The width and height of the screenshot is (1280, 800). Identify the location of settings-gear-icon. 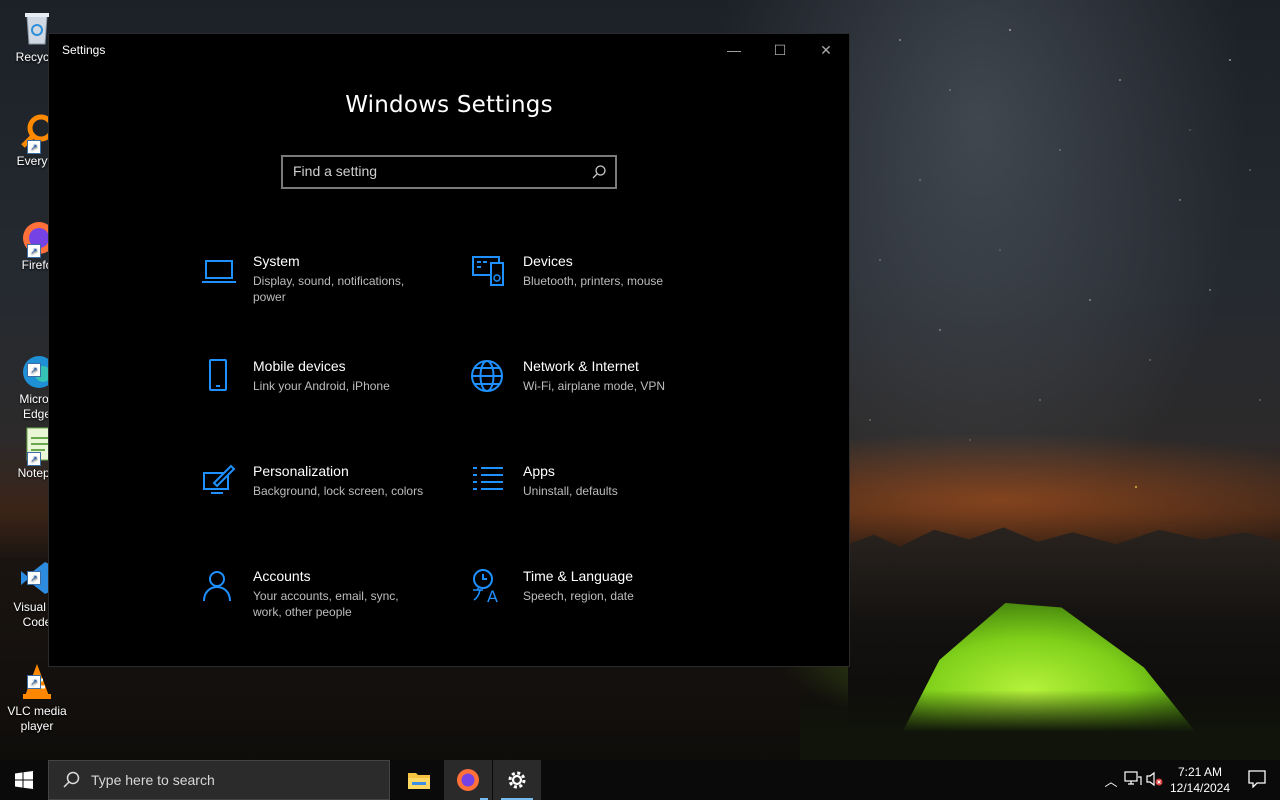
(517, 780).